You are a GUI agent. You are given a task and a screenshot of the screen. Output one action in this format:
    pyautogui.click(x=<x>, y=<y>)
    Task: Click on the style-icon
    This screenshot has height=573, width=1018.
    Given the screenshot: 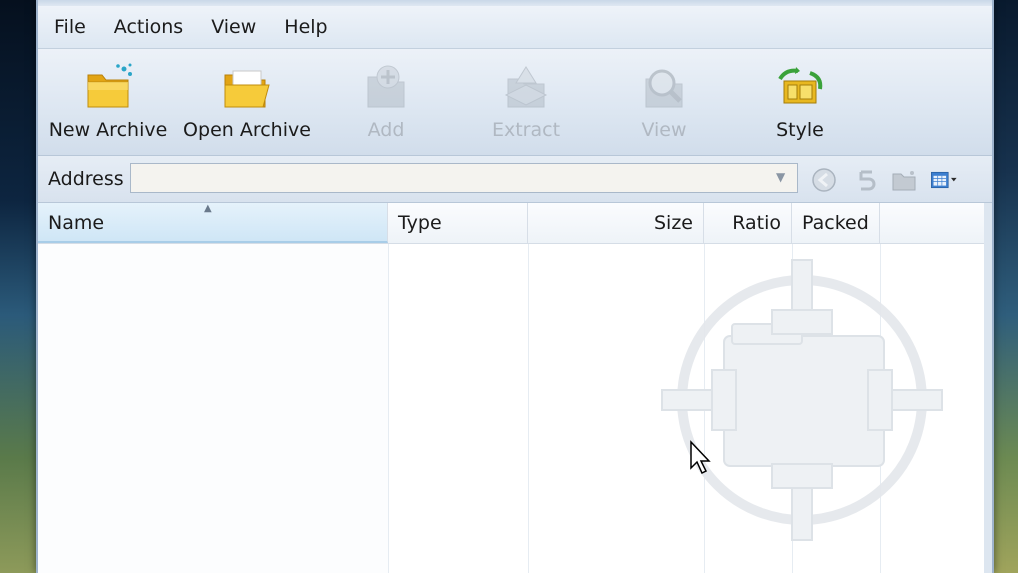 What is the action you would take?
    pyautogui.click(x=800, y=85)
    